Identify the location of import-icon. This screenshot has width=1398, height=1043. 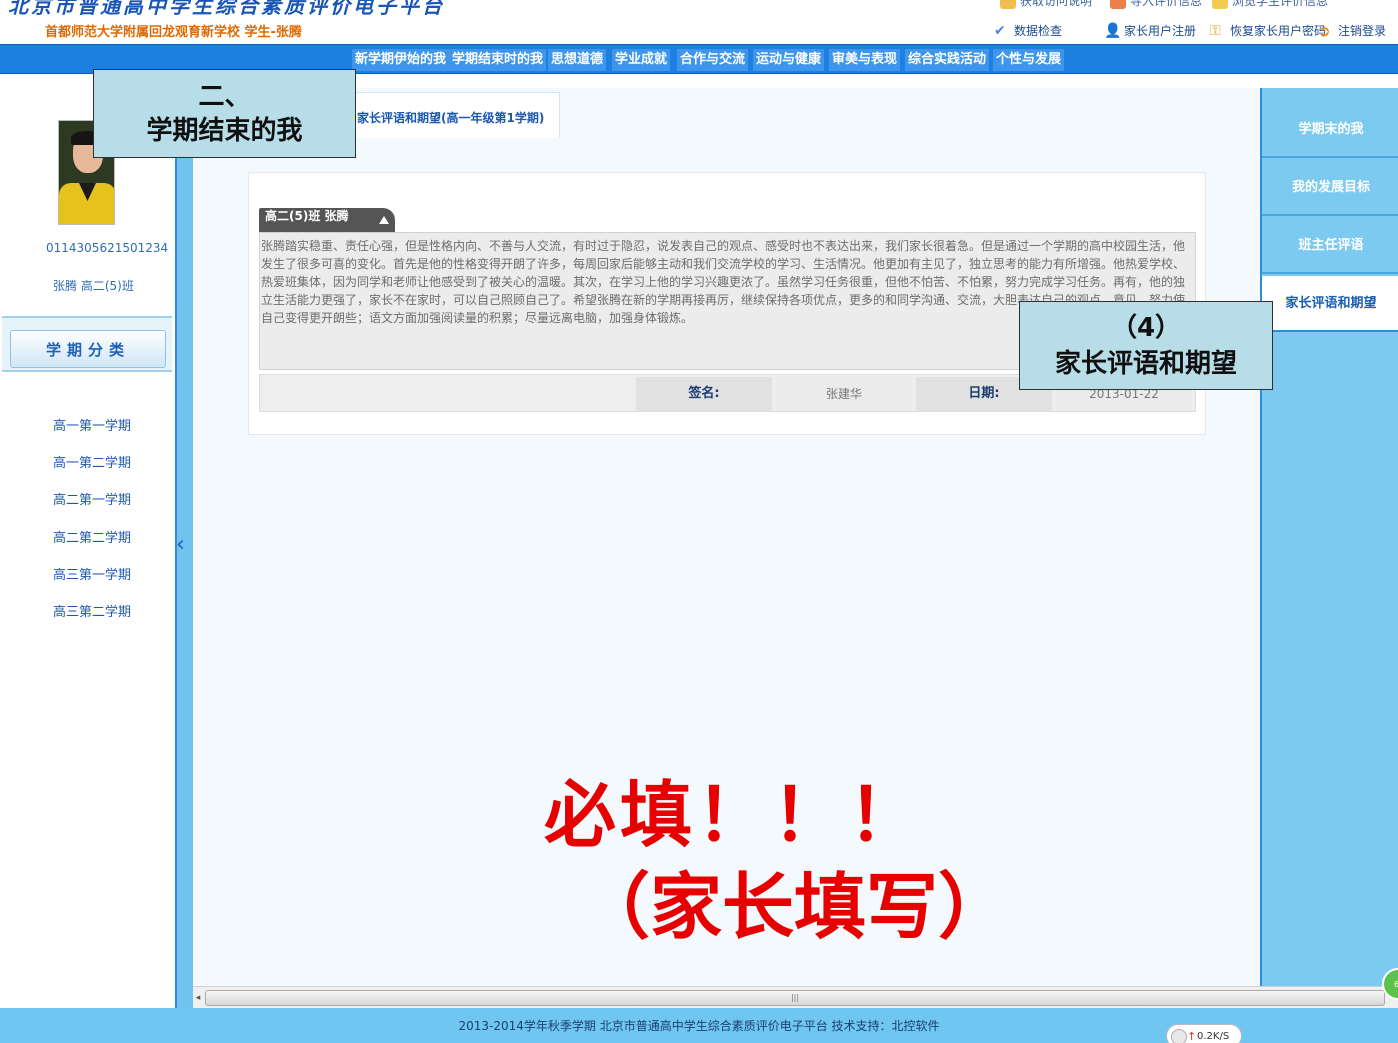
(1118, 4).